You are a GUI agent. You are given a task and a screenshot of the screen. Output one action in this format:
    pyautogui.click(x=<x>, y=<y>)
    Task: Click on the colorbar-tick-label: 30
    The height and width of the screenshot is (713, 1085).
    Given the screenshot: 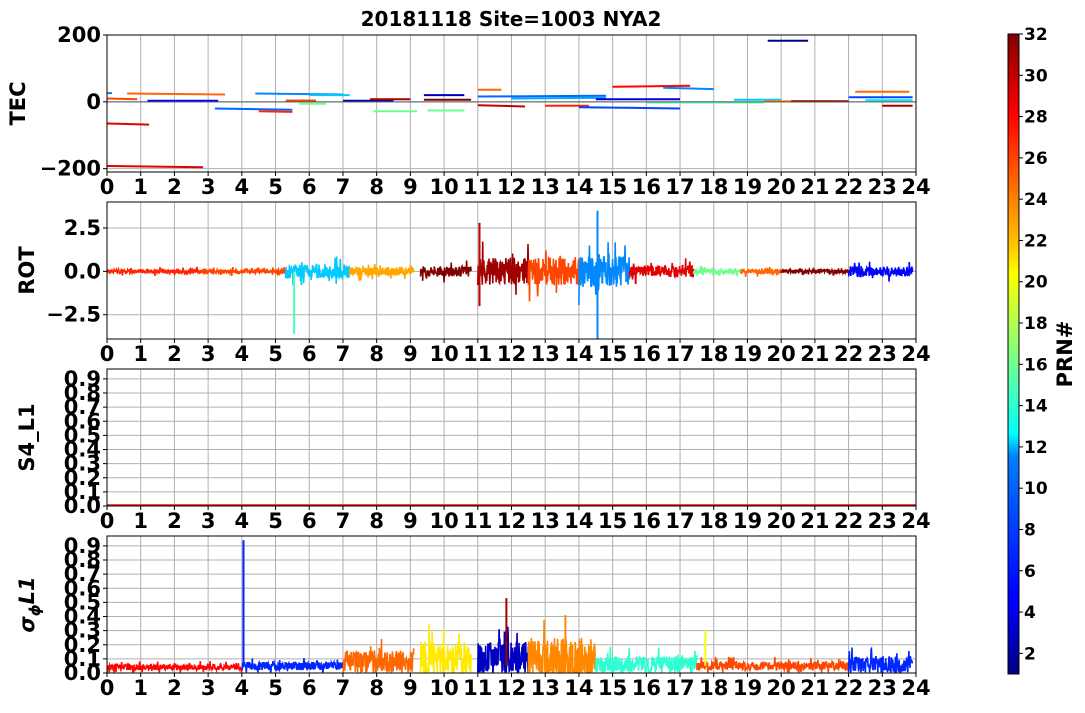 What is the action you would take?
    pyautogui.click(x=1036, y=76)
    